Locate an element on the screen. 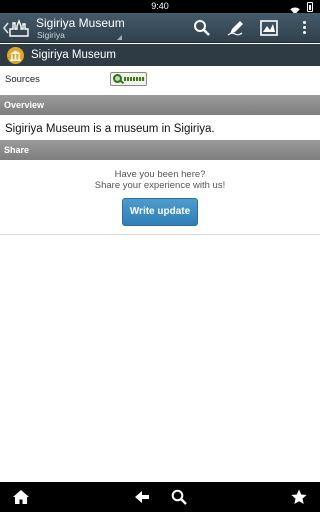 This screenshot has height=512, width=320. write-update-button: Write update is located at coordinates (160, 212).